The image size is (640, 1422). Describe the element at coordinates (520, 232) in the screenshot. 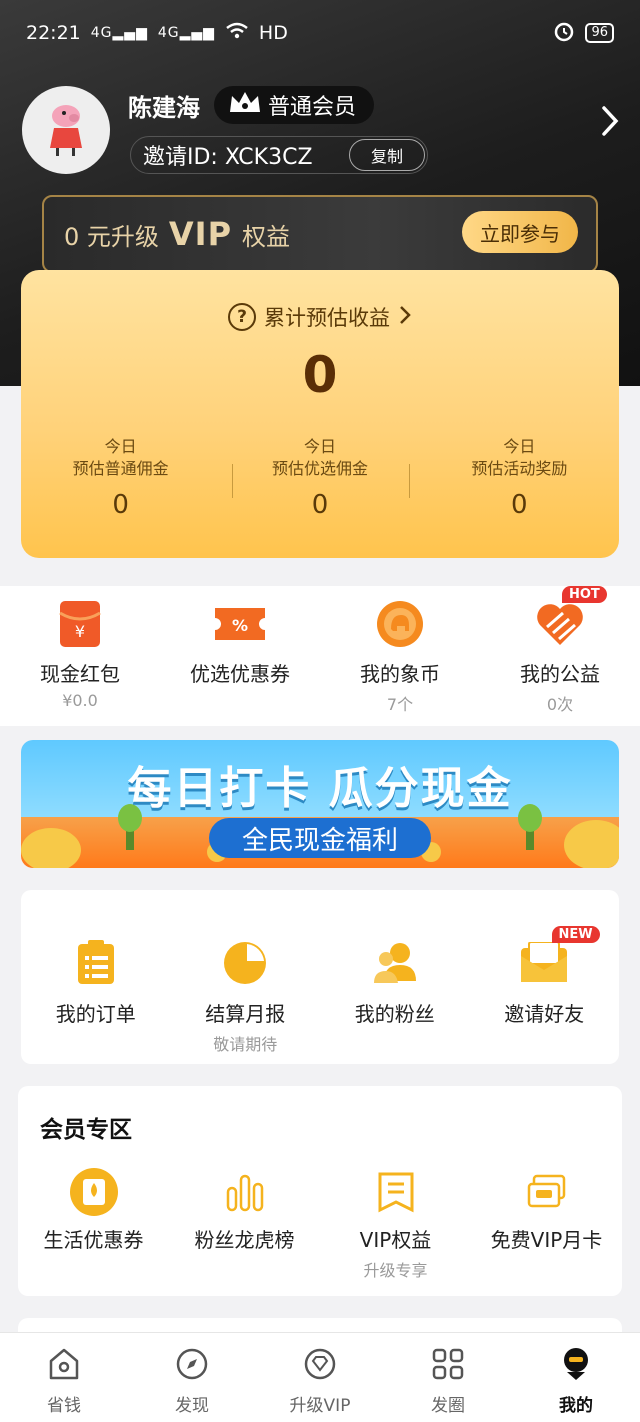

I see `join-now-button: 立即参与` at that location.